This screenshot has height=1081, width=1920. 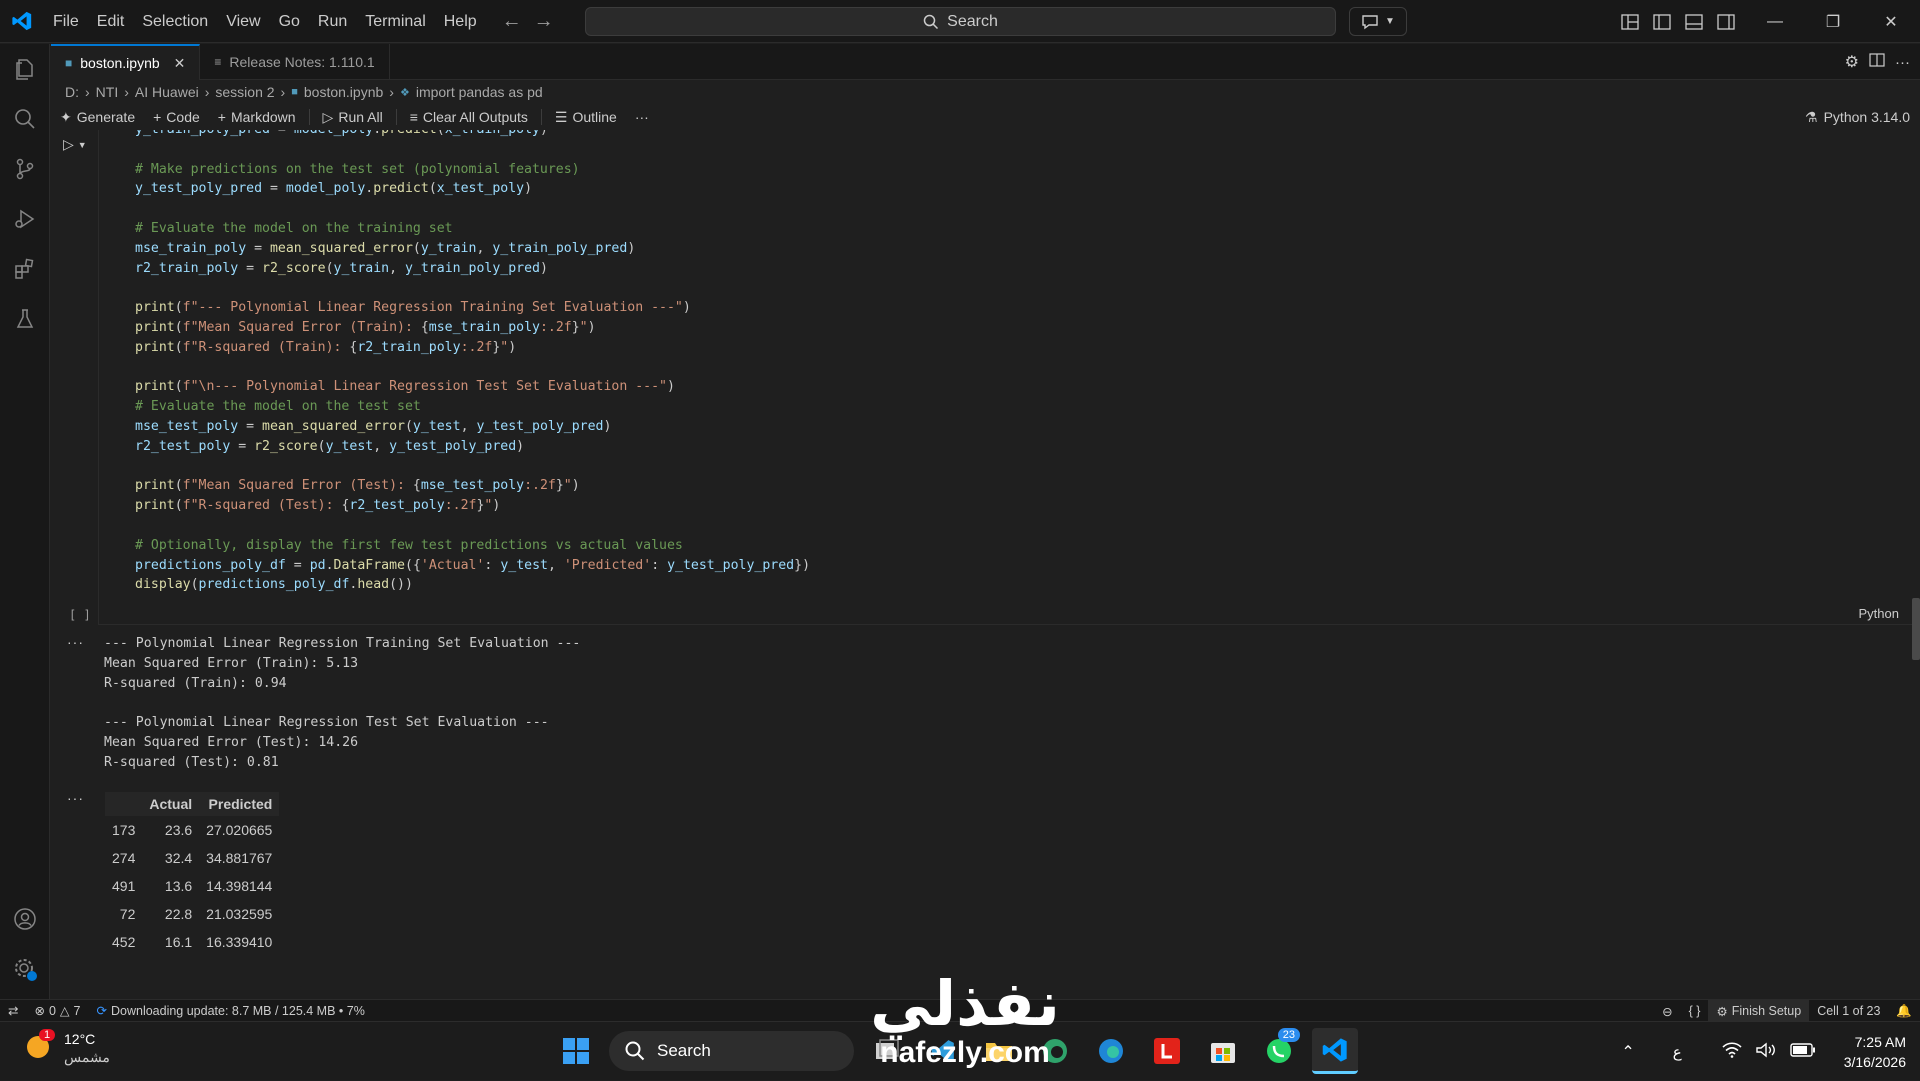 What do you see at coordinates (13, 1011) in the screenshot?
I see `remote-indicator: ⇄` at bounding box center [13, 1011].